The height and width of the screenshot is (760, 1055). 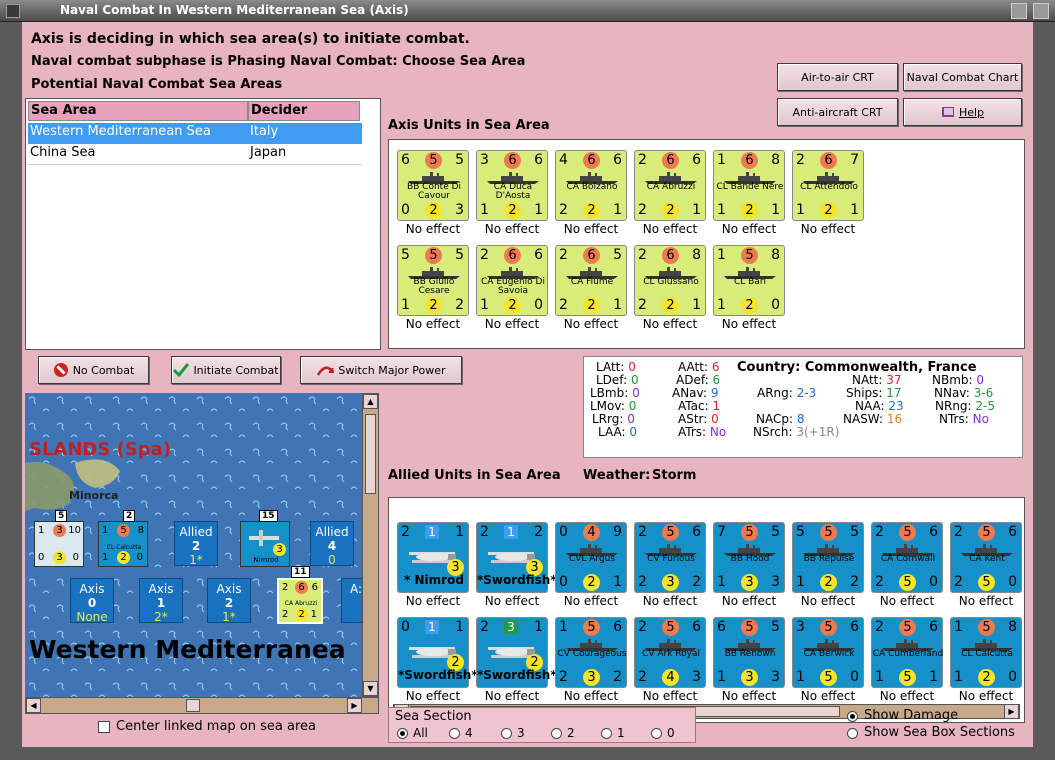 I want to click on maximize-button, so click(x=1019, y=11).